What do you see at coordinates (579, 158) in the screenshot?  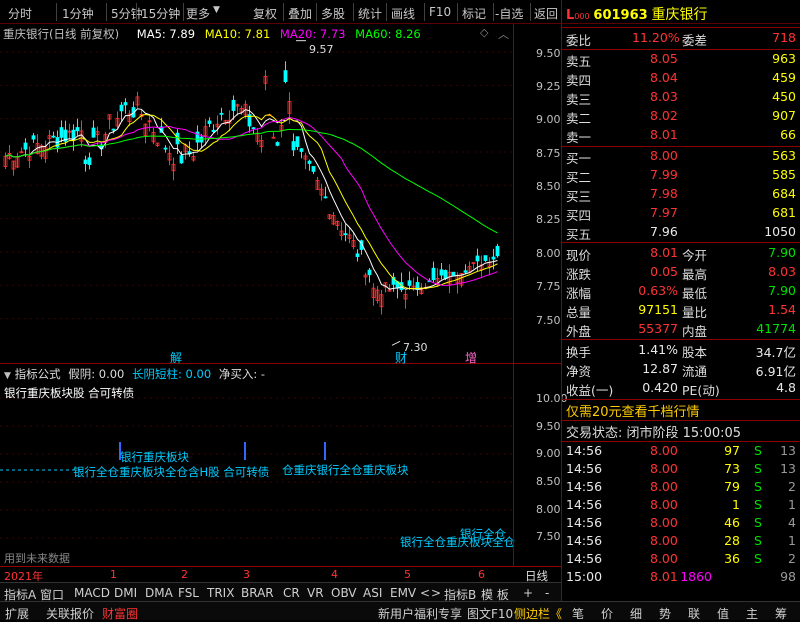 I see `bid-label: 买一` at bounding box center [579, 158].